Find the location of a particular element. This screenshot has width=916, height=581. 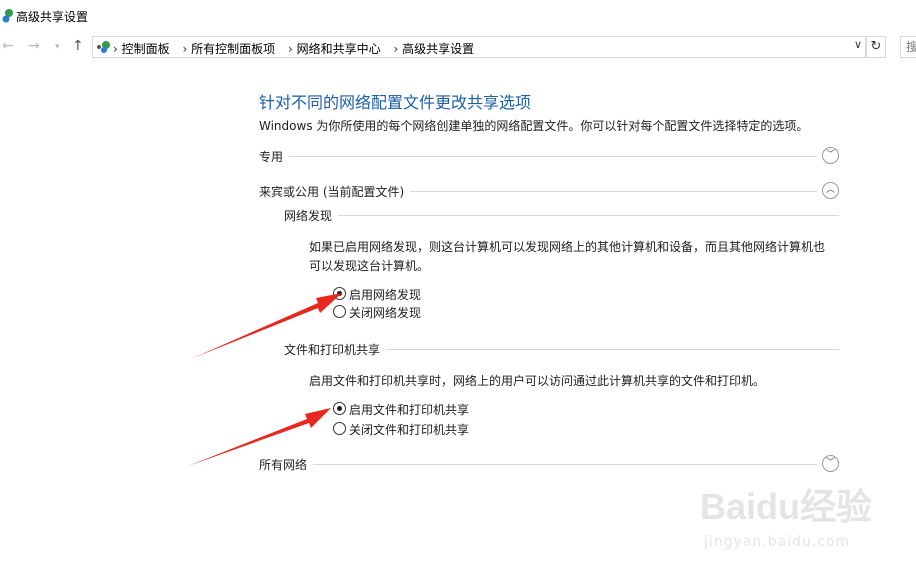

watermark-logo: Baidu经验 is located at coordinates (786, 506).